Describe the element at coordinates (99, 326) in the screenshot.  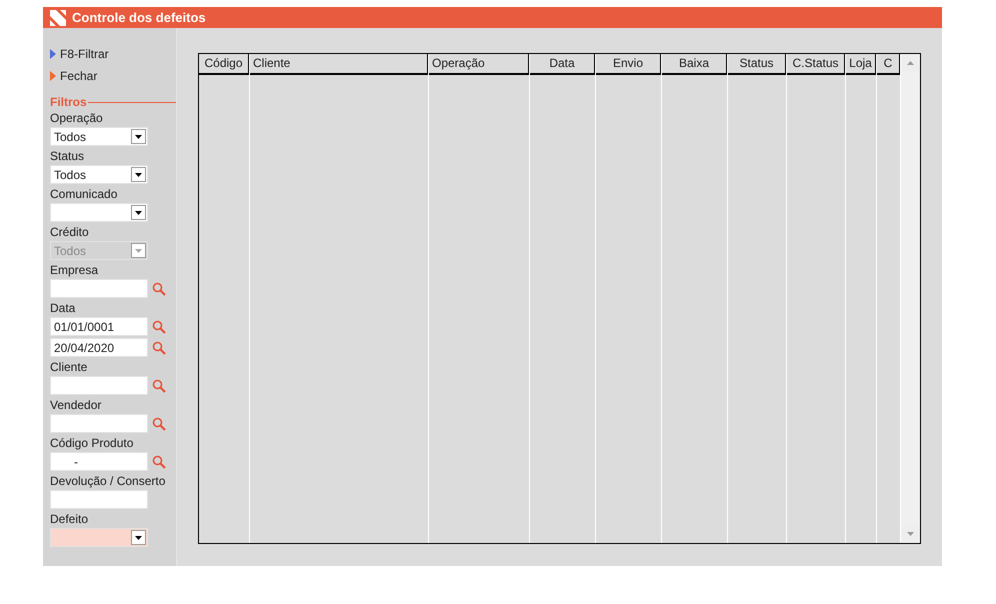
I see `input-field: 01/01/0001` at that location.